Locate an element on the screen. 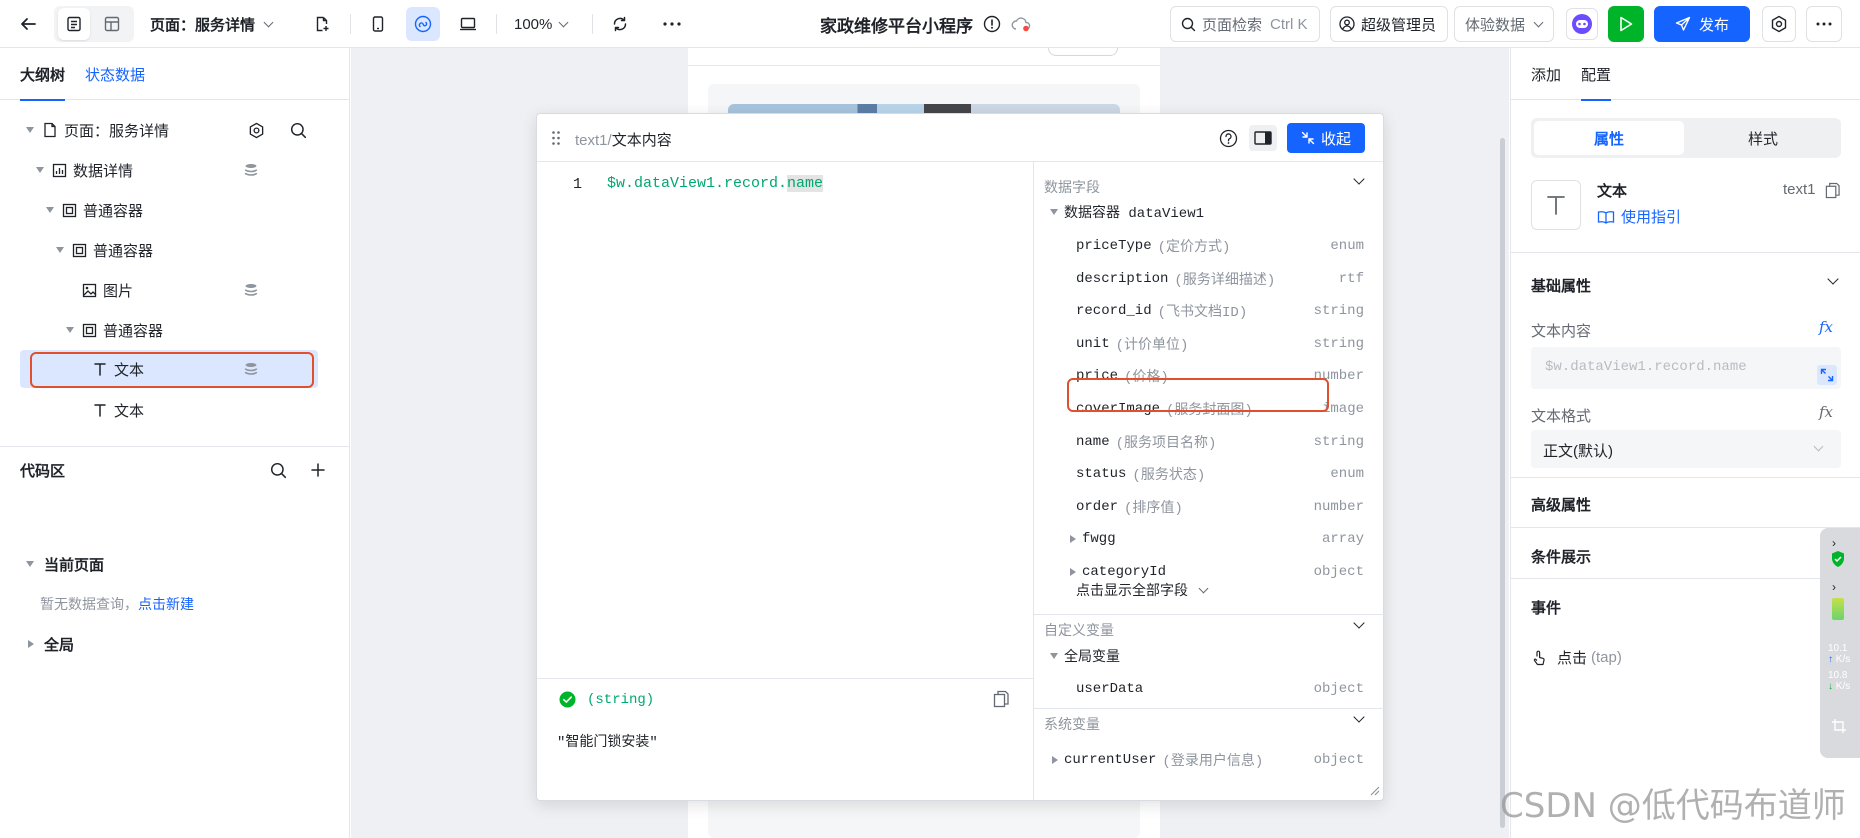  tree-node-image: 图片 is located at coordinates (175, 290).